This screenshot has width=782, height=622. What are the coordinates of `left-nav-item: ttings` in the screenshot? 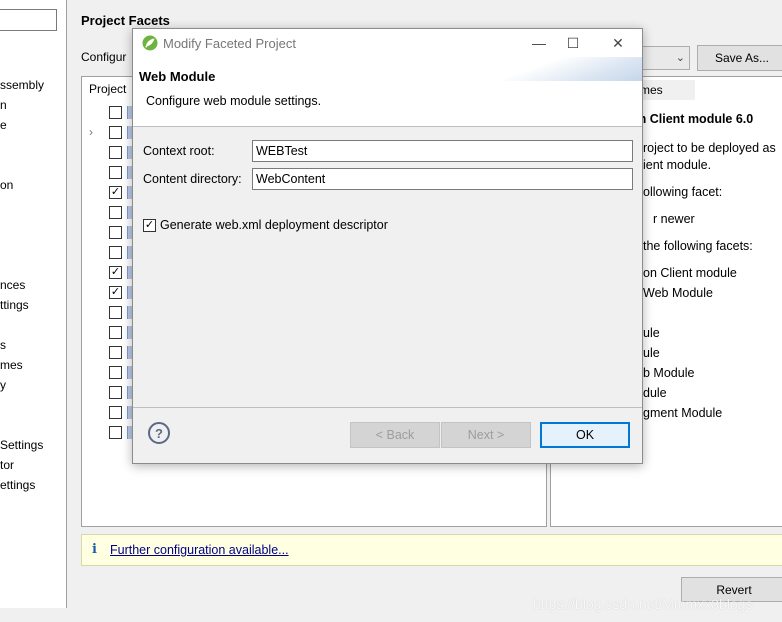 It's located at (14, 305).